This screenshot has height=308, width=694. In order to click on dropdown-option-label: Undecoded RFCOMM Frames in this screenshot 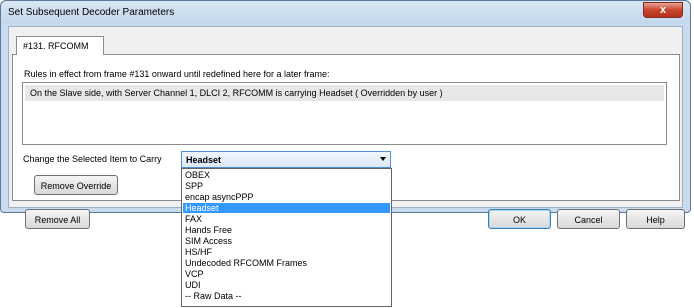, I will do `click(246, 263)`.